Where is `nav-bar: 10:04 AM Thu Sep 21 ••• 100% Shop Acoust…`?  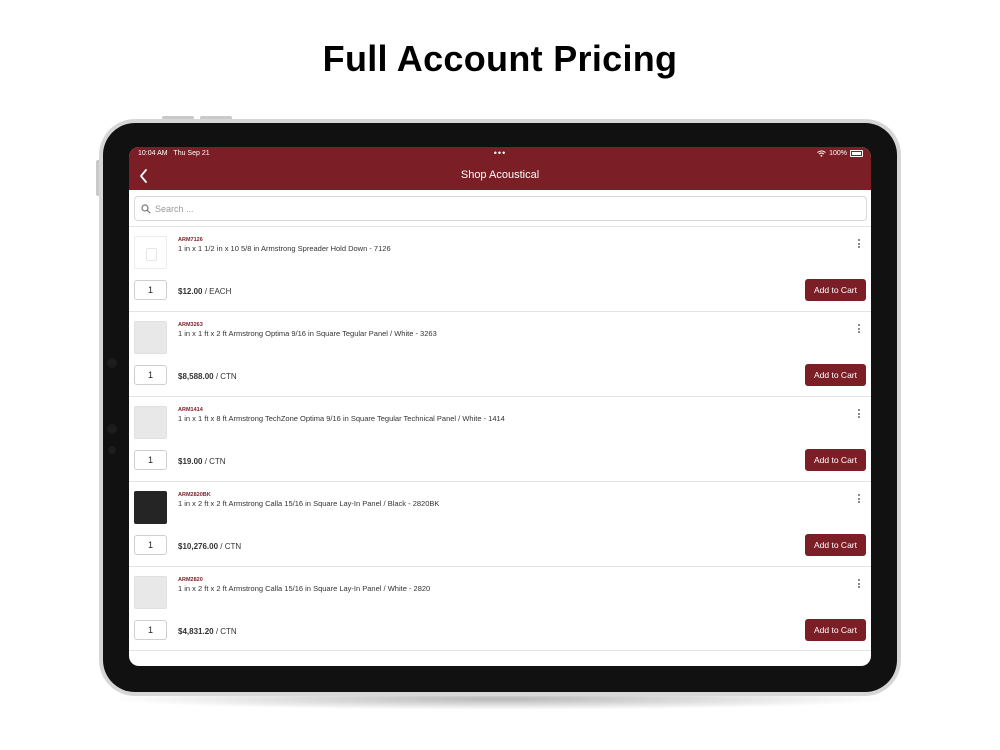 nav-bar: 10:04 AM Thu Sep 21 ••• 100% Shop Acoust… is located at coordinates (500, 168).